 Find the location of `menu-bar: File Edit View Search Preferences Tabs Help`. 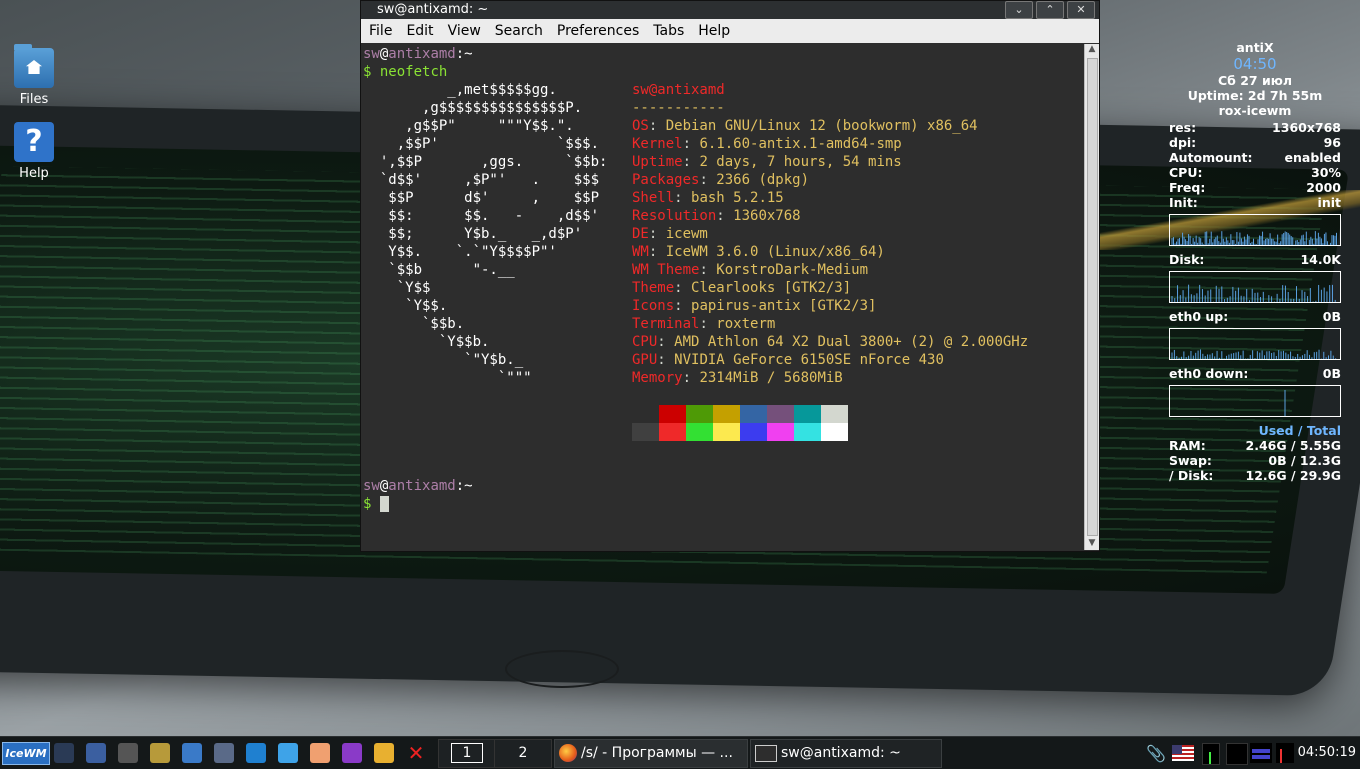

menu-bar: File Edit View Search Preferences Tabs Help is located at coordinates (730, 31).